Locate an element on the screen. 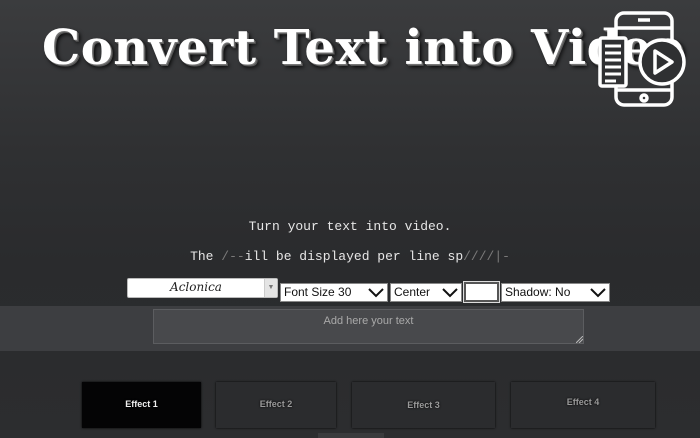 The width and height of the screenshot is (700, 438). alignment-select: Center is located at coordinates (426, 292).